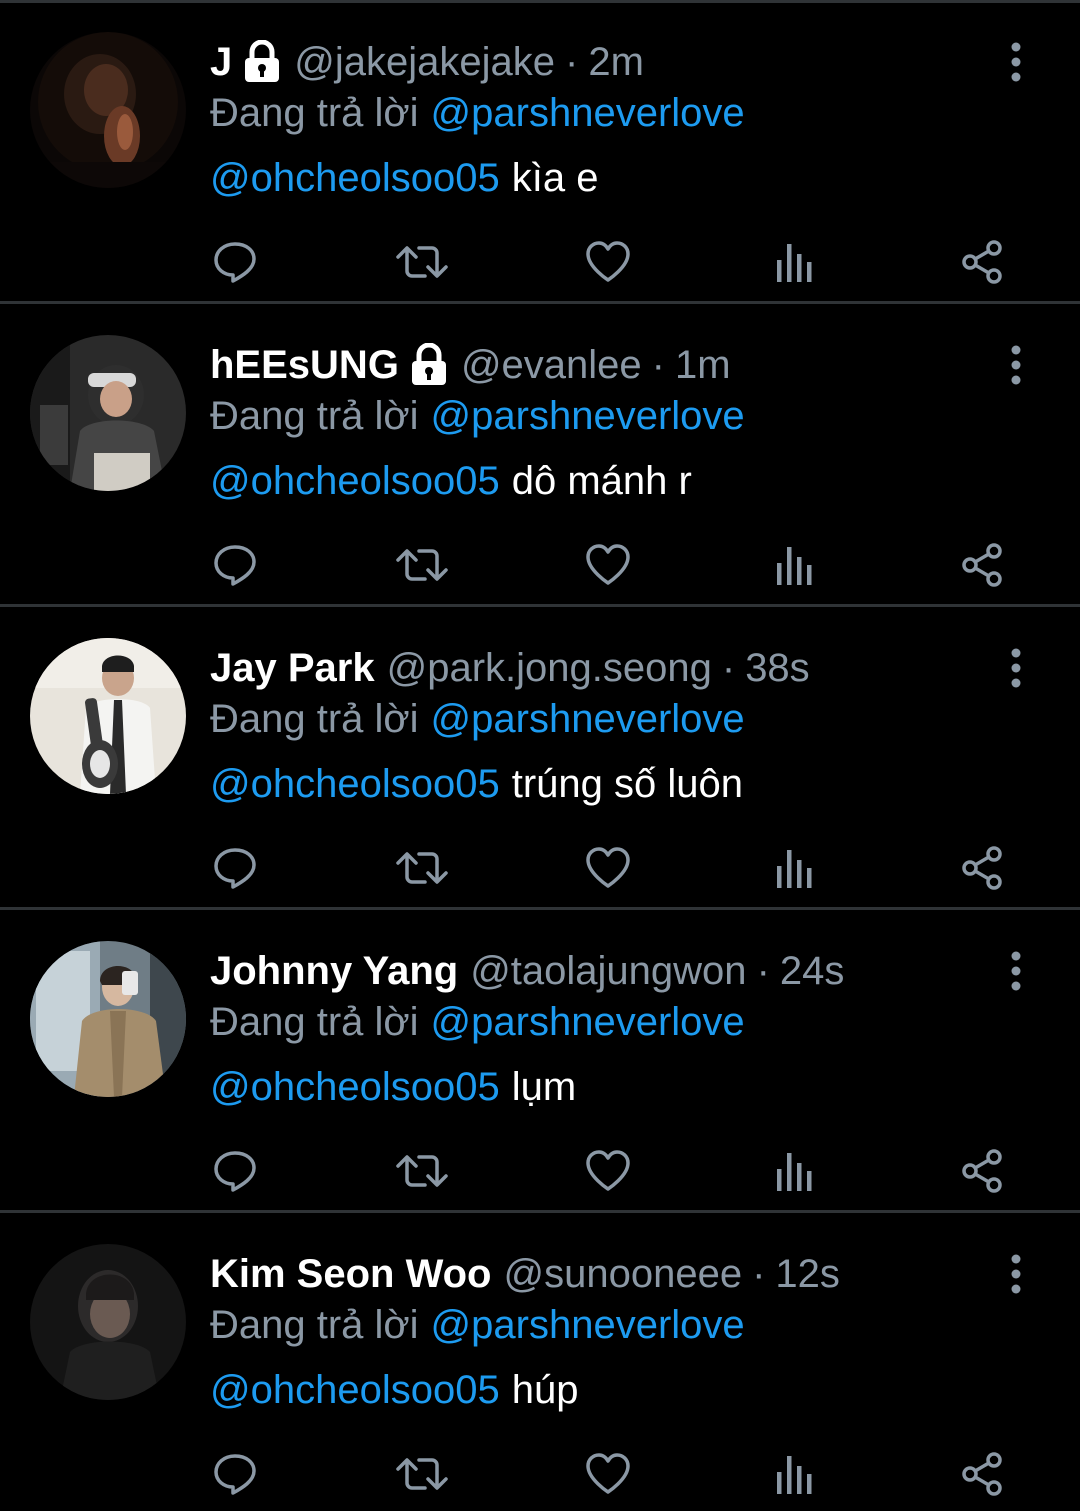 Image resolution: width=1080 pixels, height=1511 pixels. I want to click on tweet-body: kìa e, so click(555, 178).